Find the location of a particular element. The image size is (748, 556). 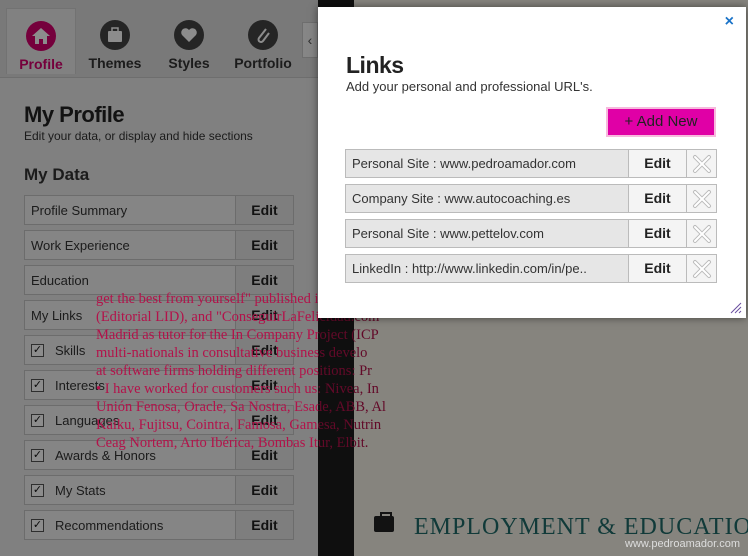

link-row: Personal Site : www.pettelov.com Edit is located at coordinates (531, 233).